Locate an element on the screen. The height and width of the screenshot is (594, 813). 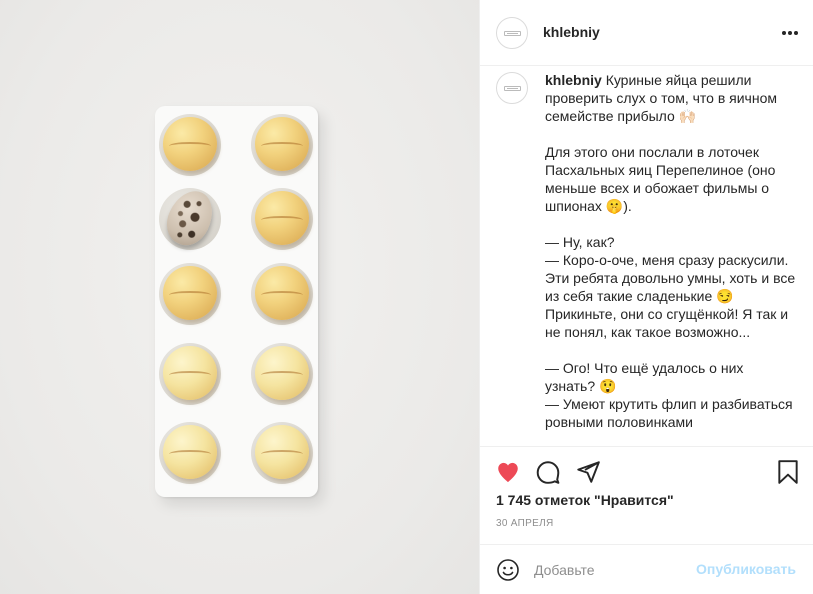
post-actions: 1 745 отметок "Нравится" 30 апреля is located at coordinates (646, 495).